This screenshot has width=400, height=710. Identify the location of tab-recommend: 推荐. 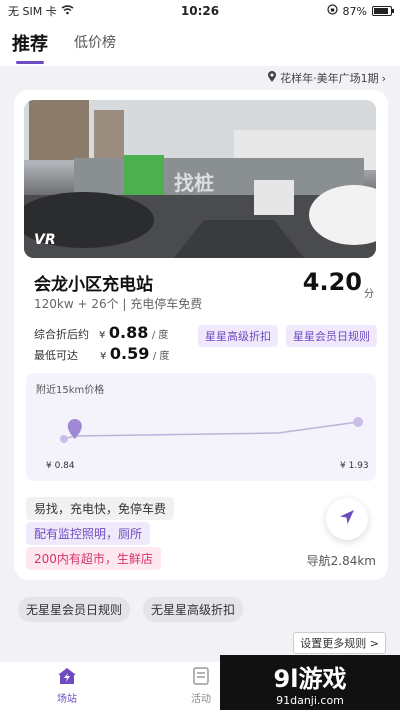
(30, 48).